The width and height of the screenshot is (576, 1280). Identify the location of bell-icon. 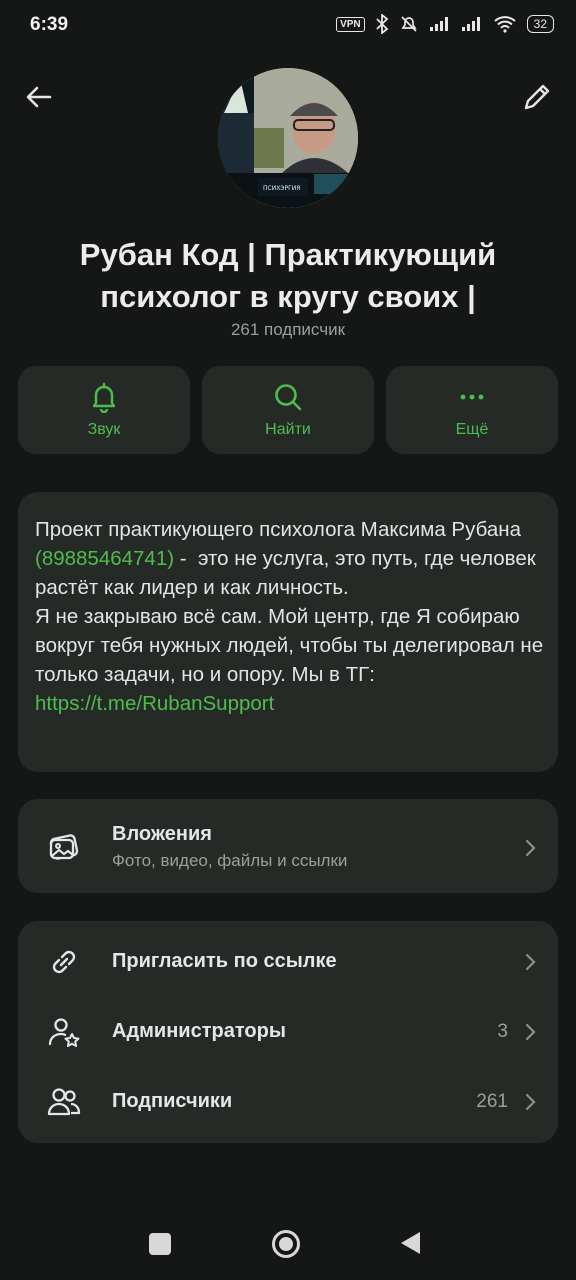
(104, 397).